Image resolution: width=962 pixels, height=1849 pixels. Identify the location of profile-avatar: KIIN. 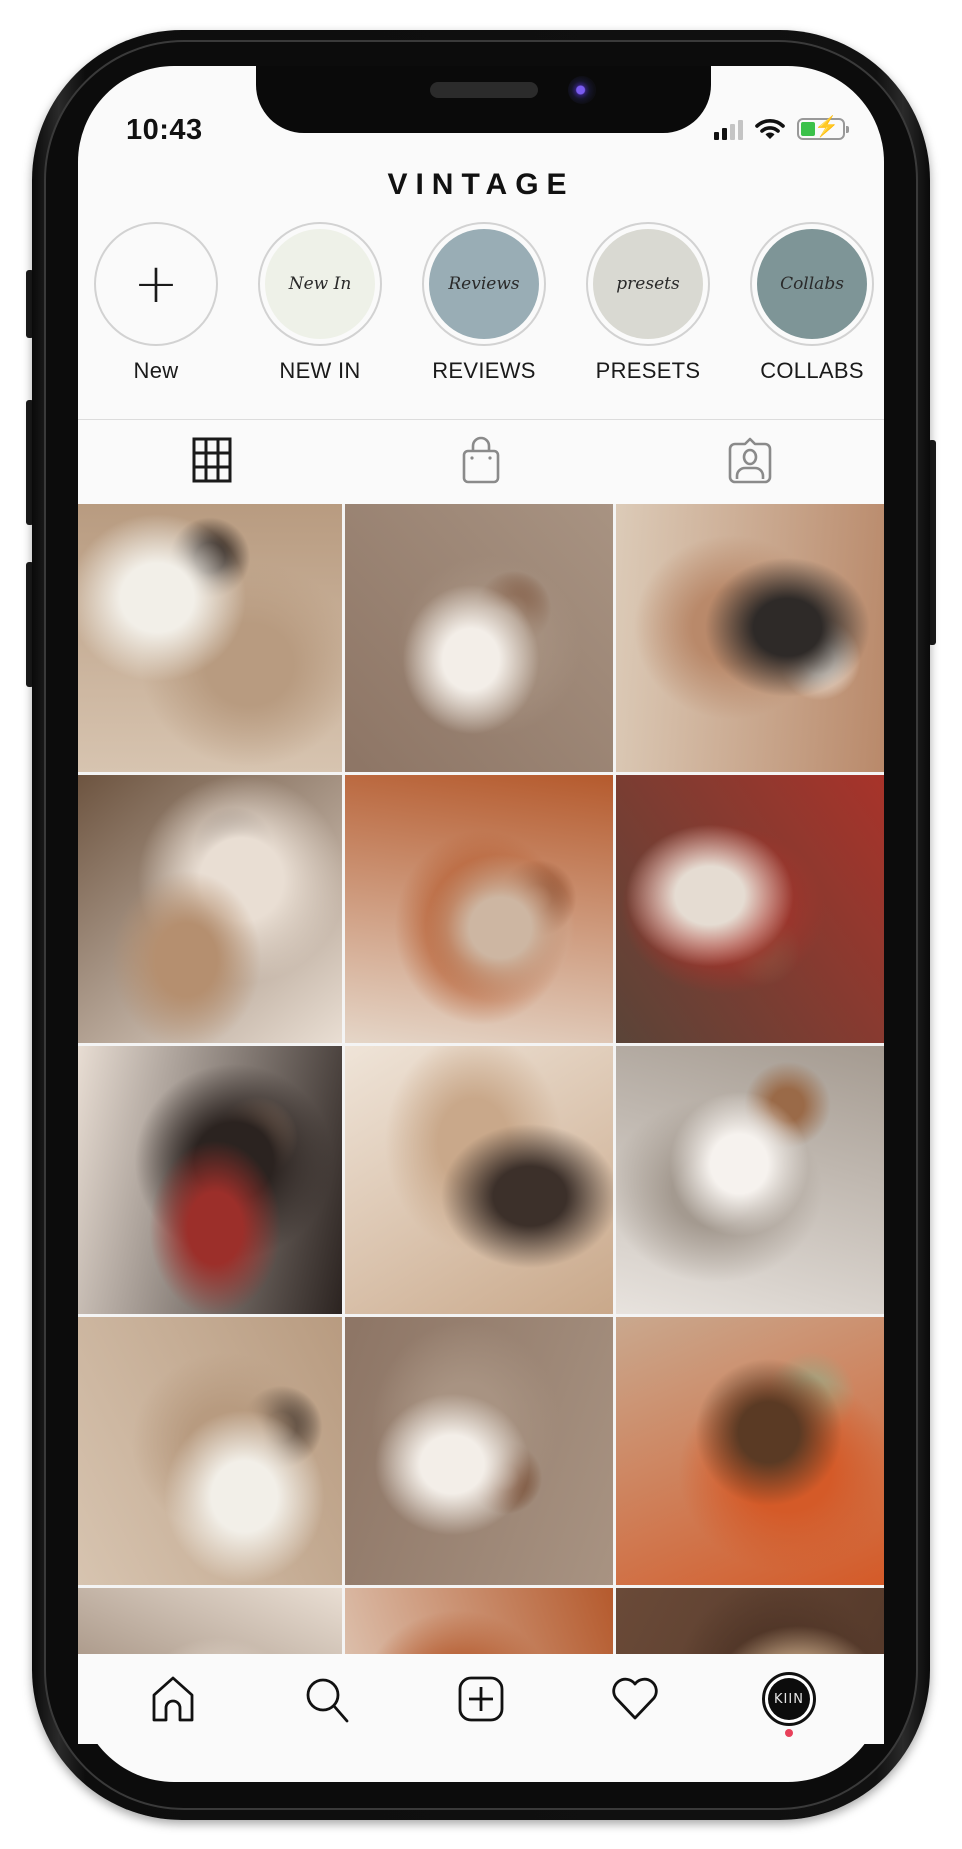
(789, 1699).